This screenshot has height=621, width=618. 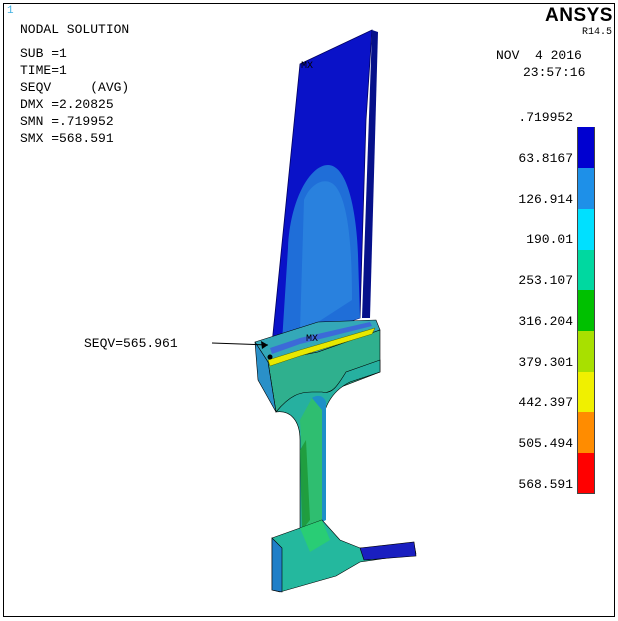 I want to click on probe-point, so click(x=270, y=357).